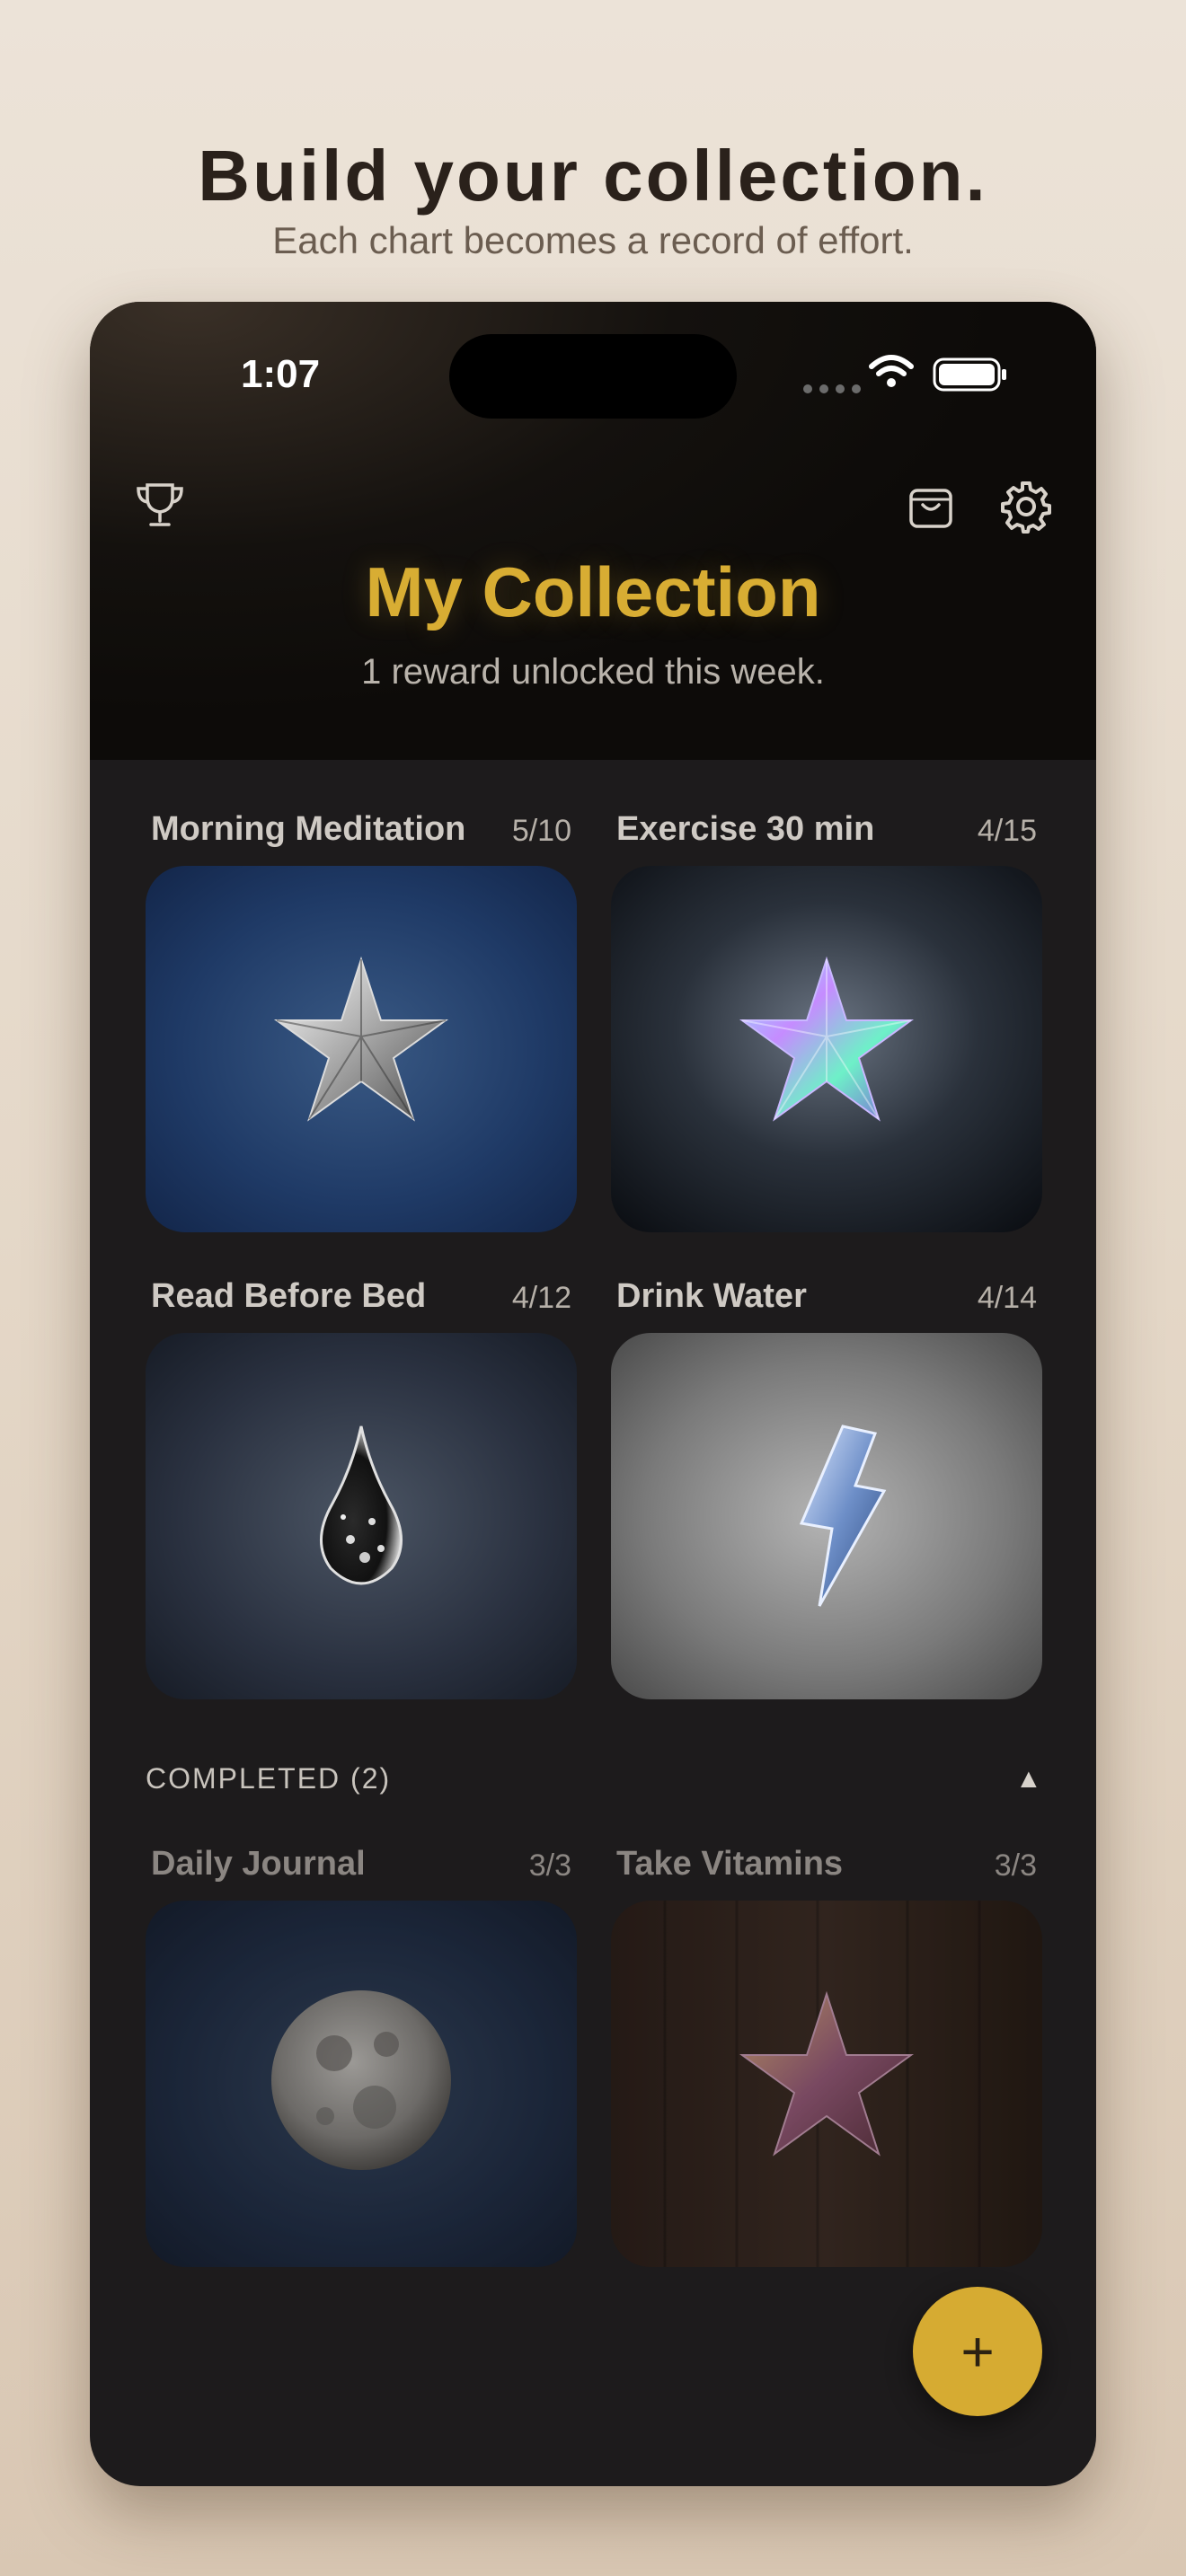 This screenshot has width=1186, height=2576. I want to click on chart-progress: 5/10, so click(541, 831).